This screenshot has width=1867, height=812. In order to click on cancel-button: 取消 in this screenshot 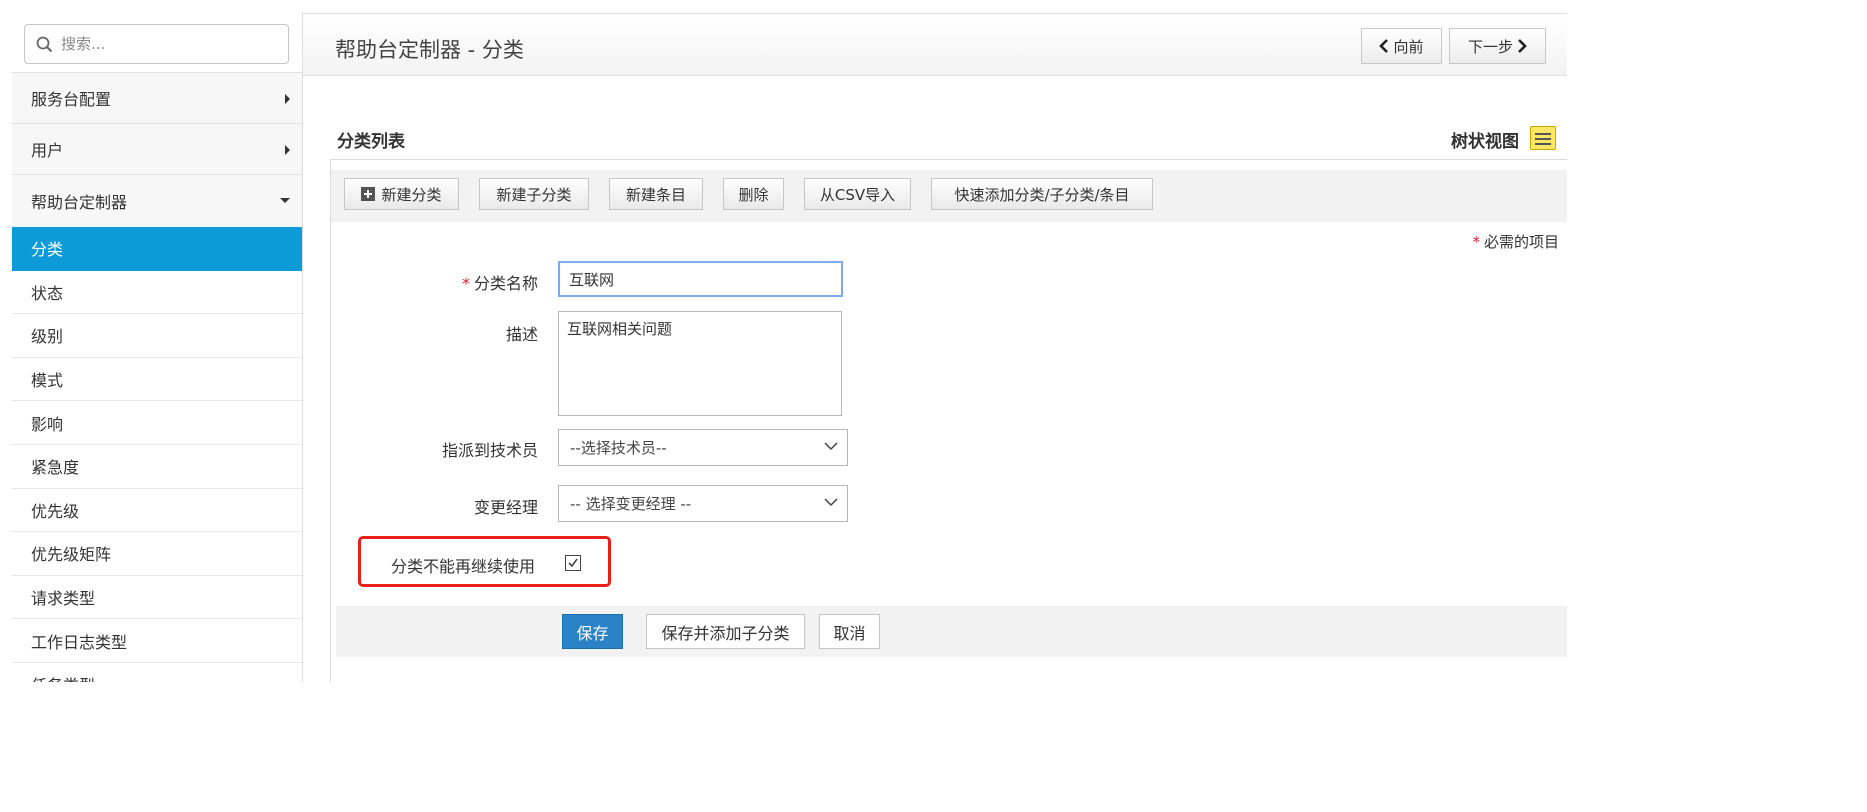, I will do `click(849, 631)`.